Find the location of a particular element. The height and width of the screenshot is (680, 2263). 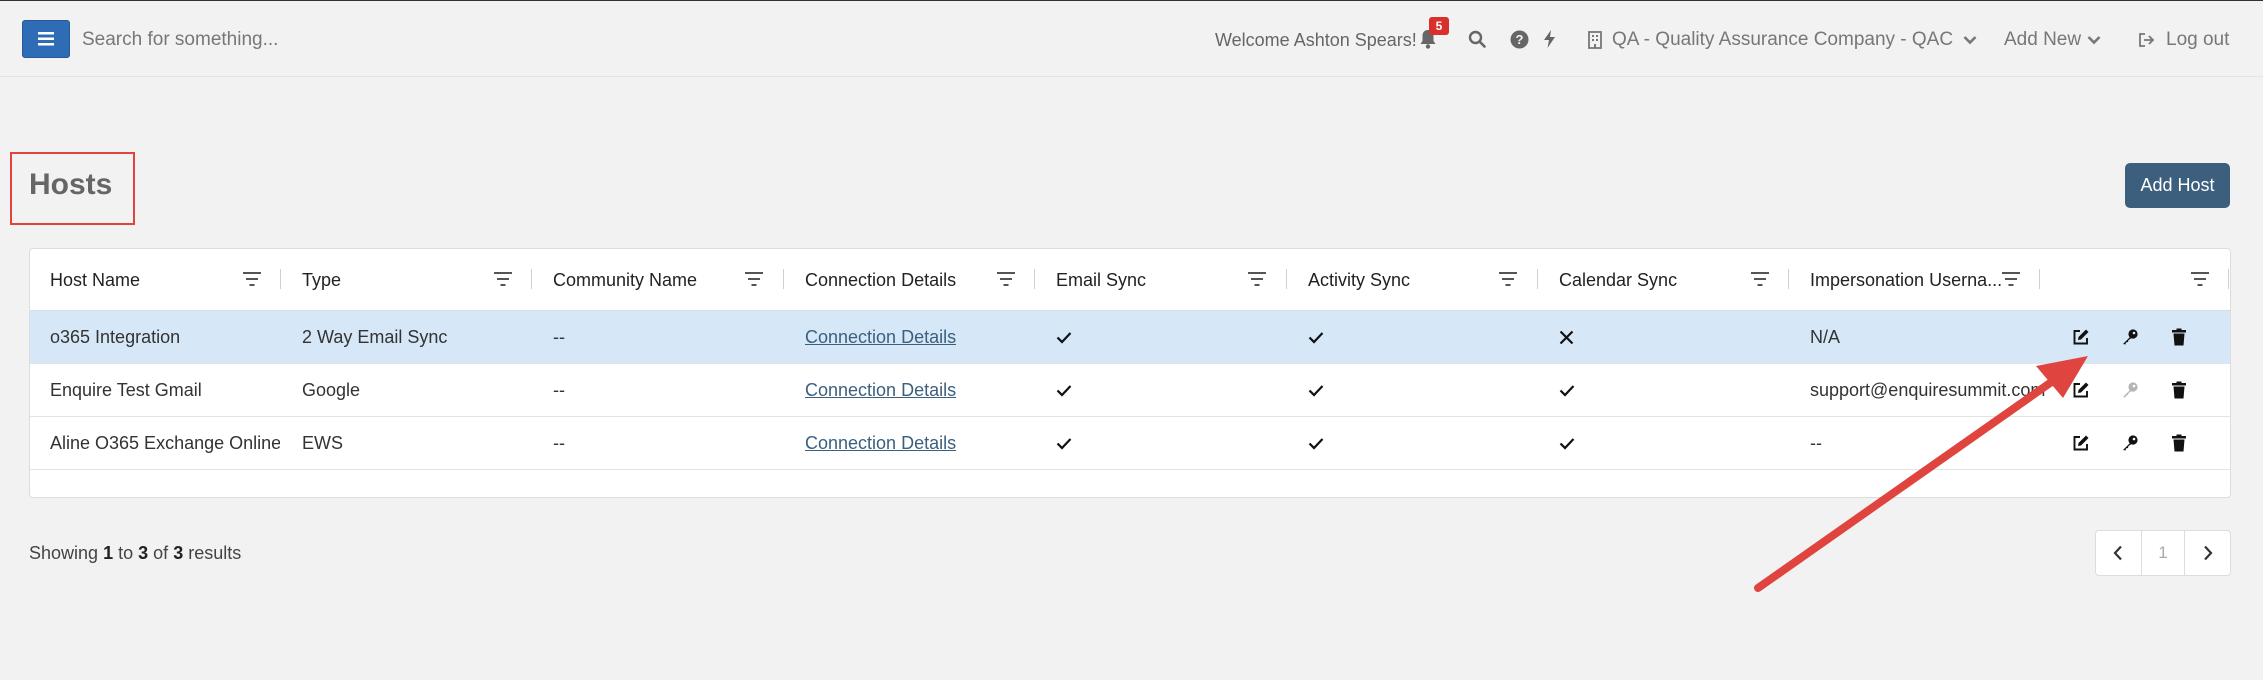

notification-count-badge: 5 is located at coordinates (1439, 26).